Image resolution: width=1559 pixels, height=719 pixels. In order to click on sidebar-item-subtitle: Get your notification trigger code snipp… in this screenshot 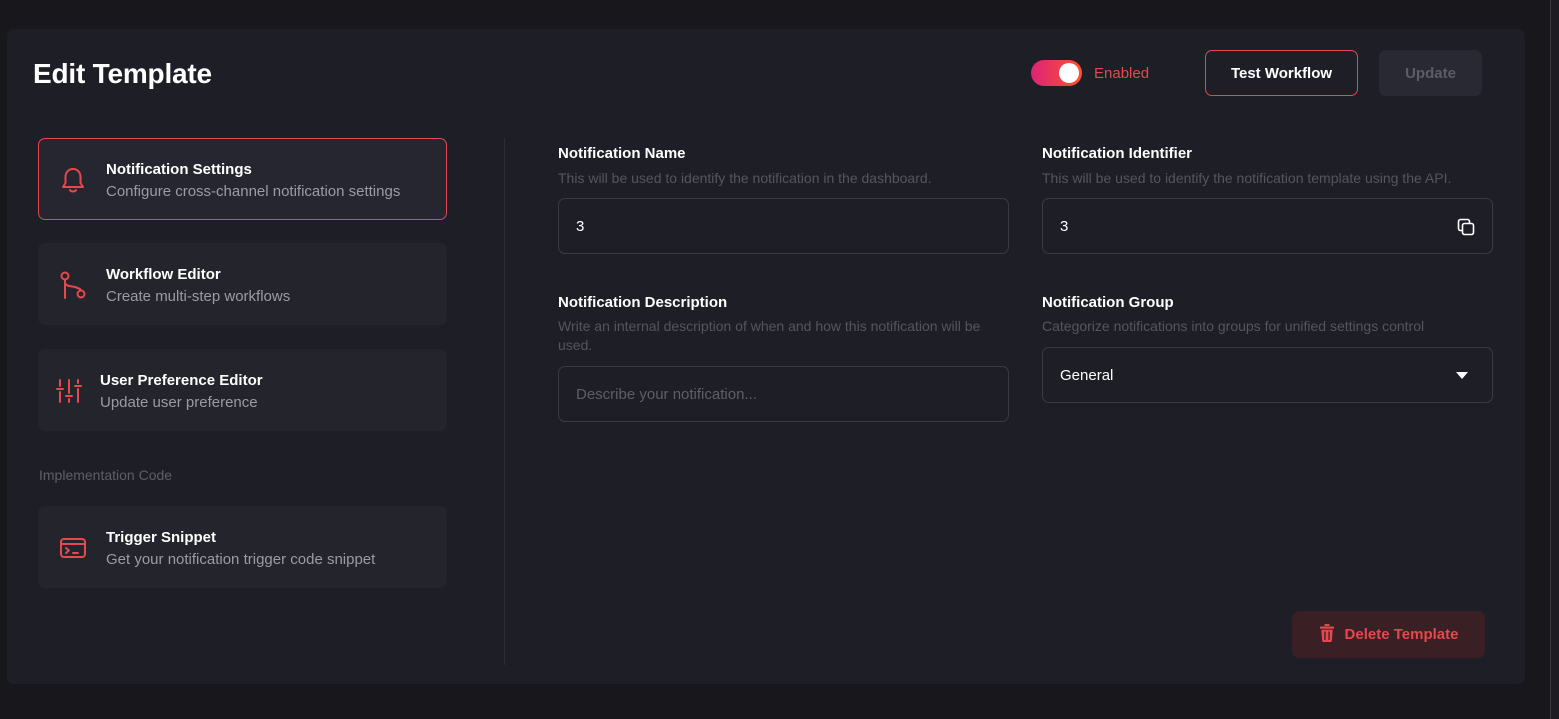, I will do `click(241, 559)`.